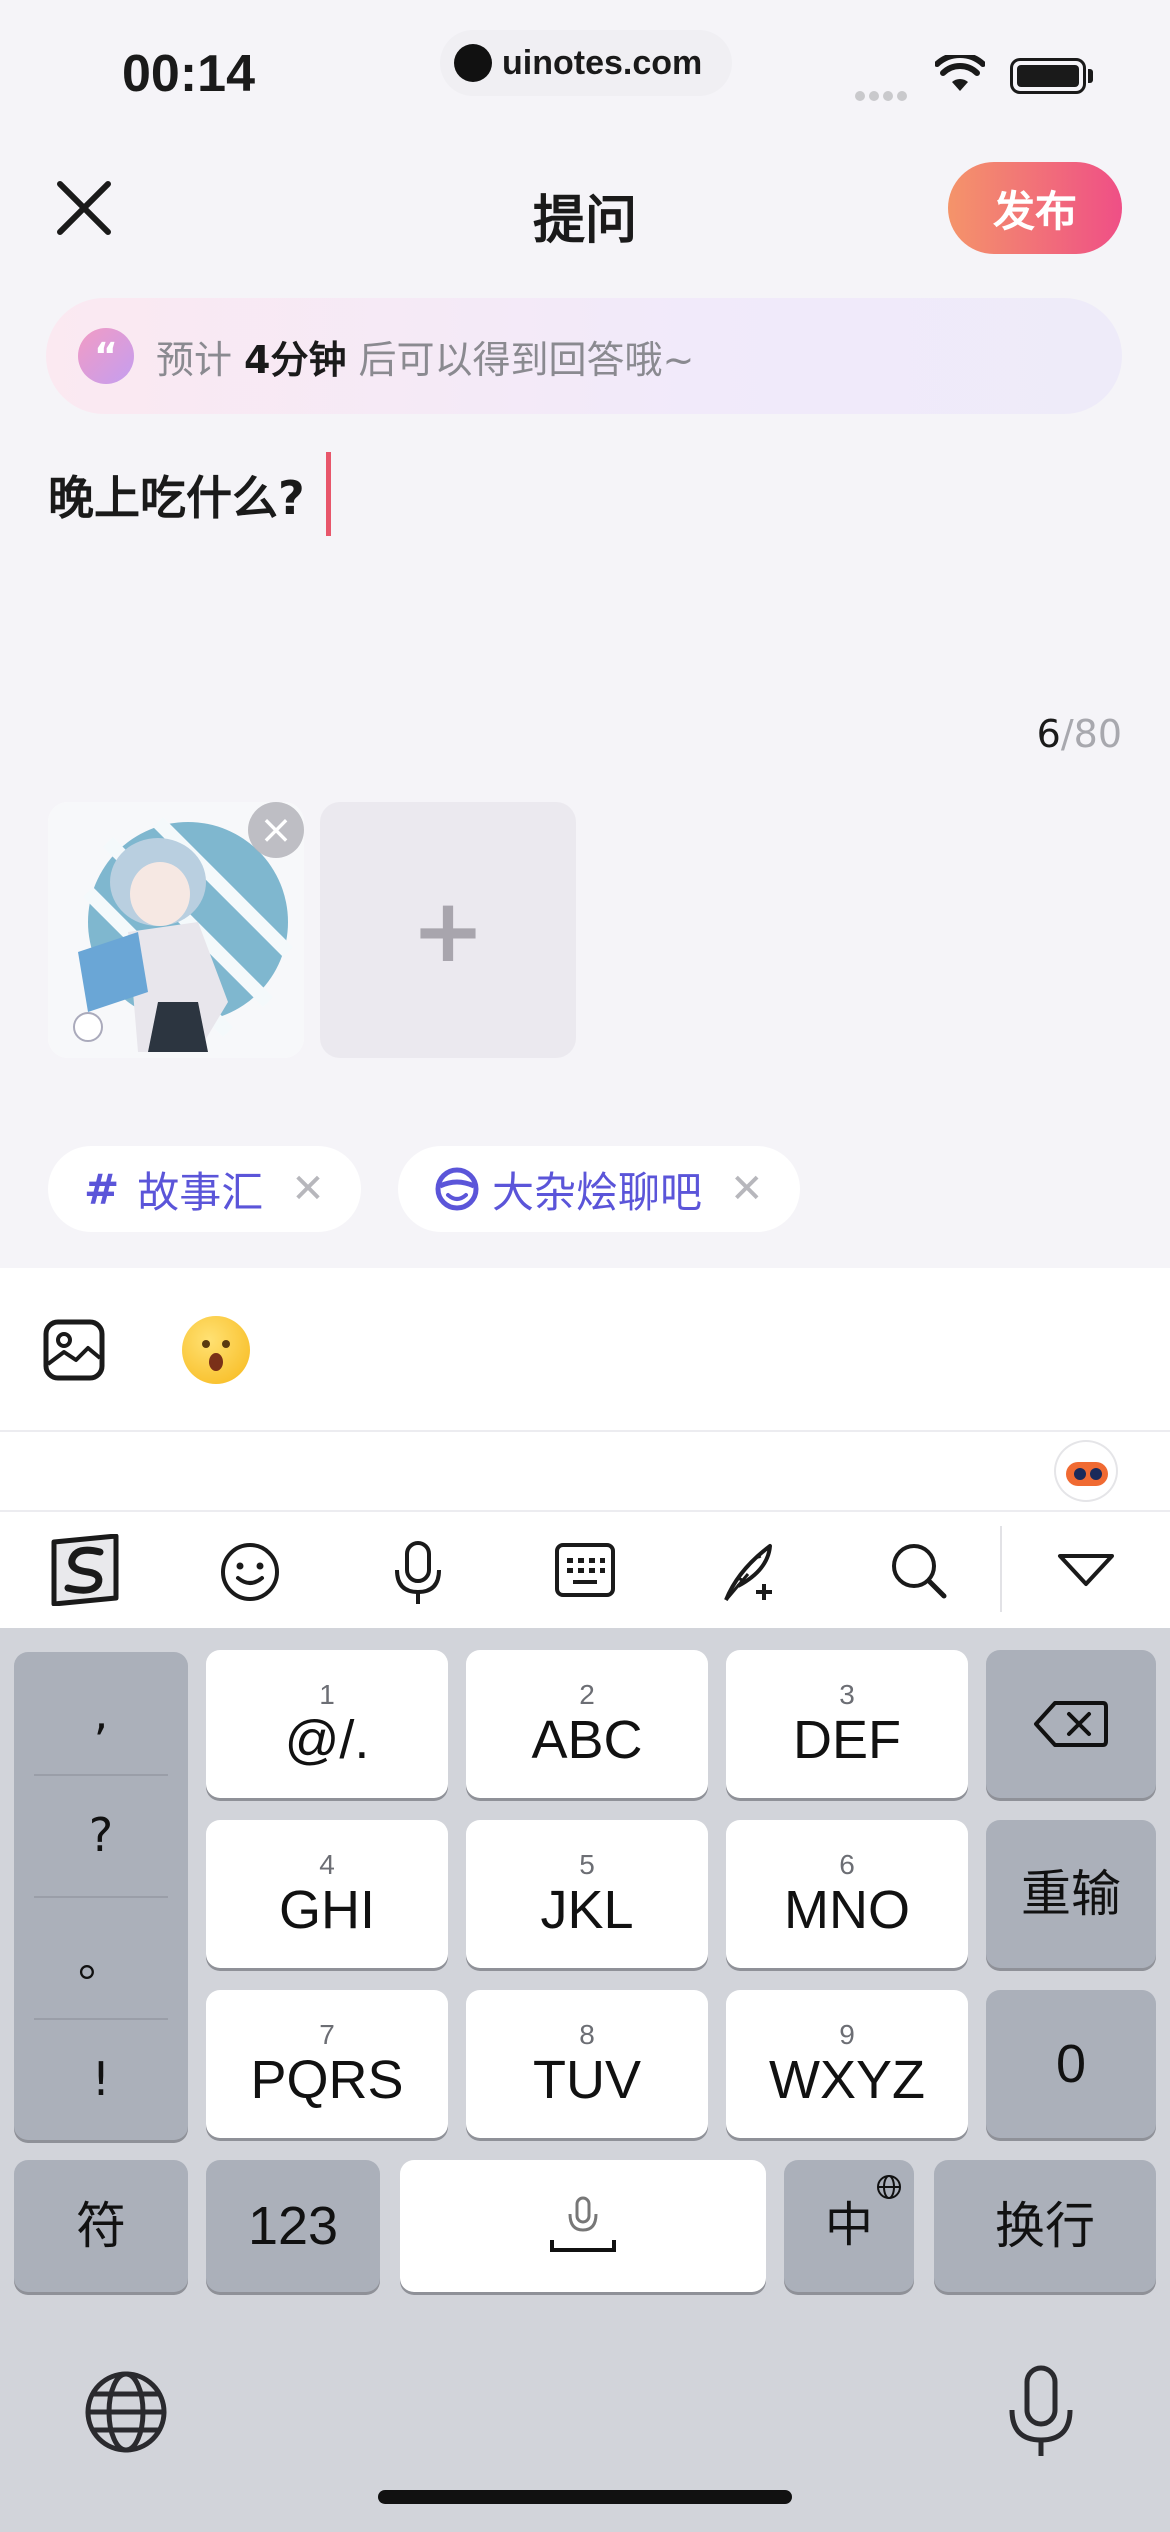 This screenshot has width=1170, height=2532. I want to click on status-time: 00:14, so click(188, 74).